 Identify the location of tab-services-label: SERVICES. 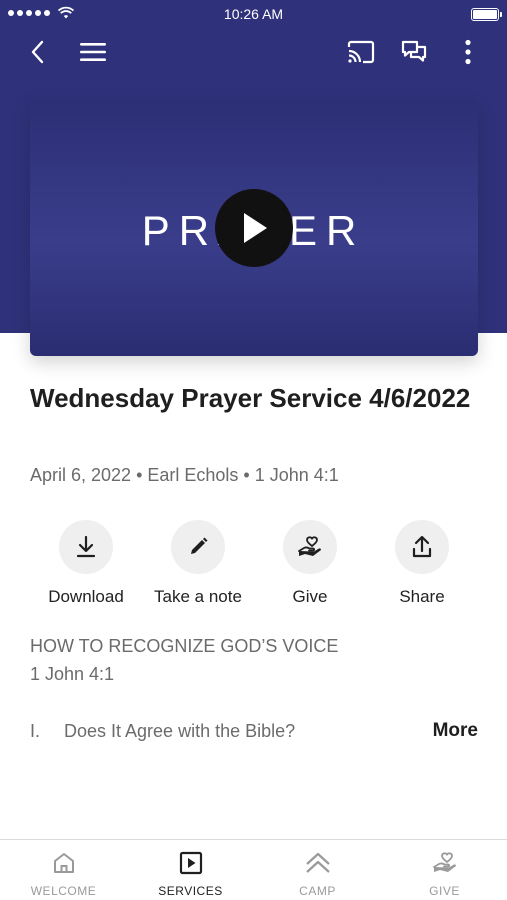
(190, 891).